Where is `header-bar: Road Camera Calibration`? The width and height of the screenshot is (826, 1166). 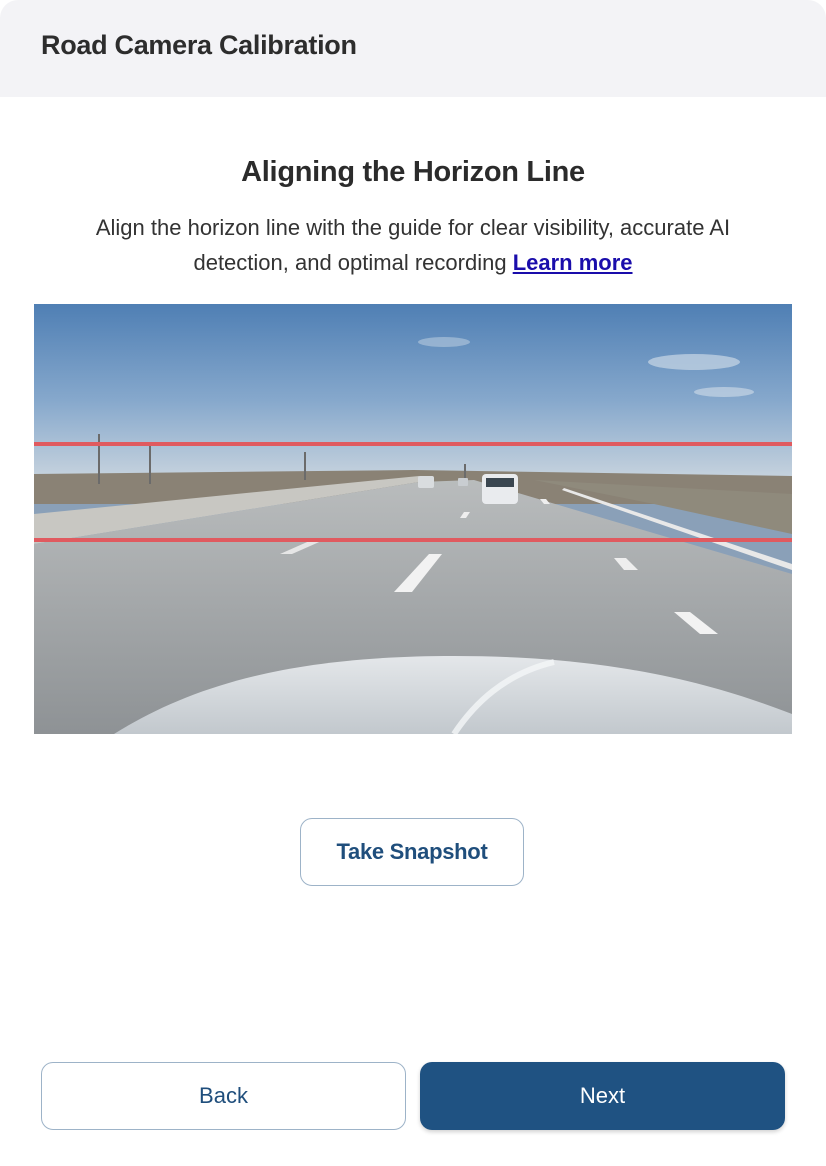 header-bar: Road Camera Calibration is located at coordinates (413, 48).